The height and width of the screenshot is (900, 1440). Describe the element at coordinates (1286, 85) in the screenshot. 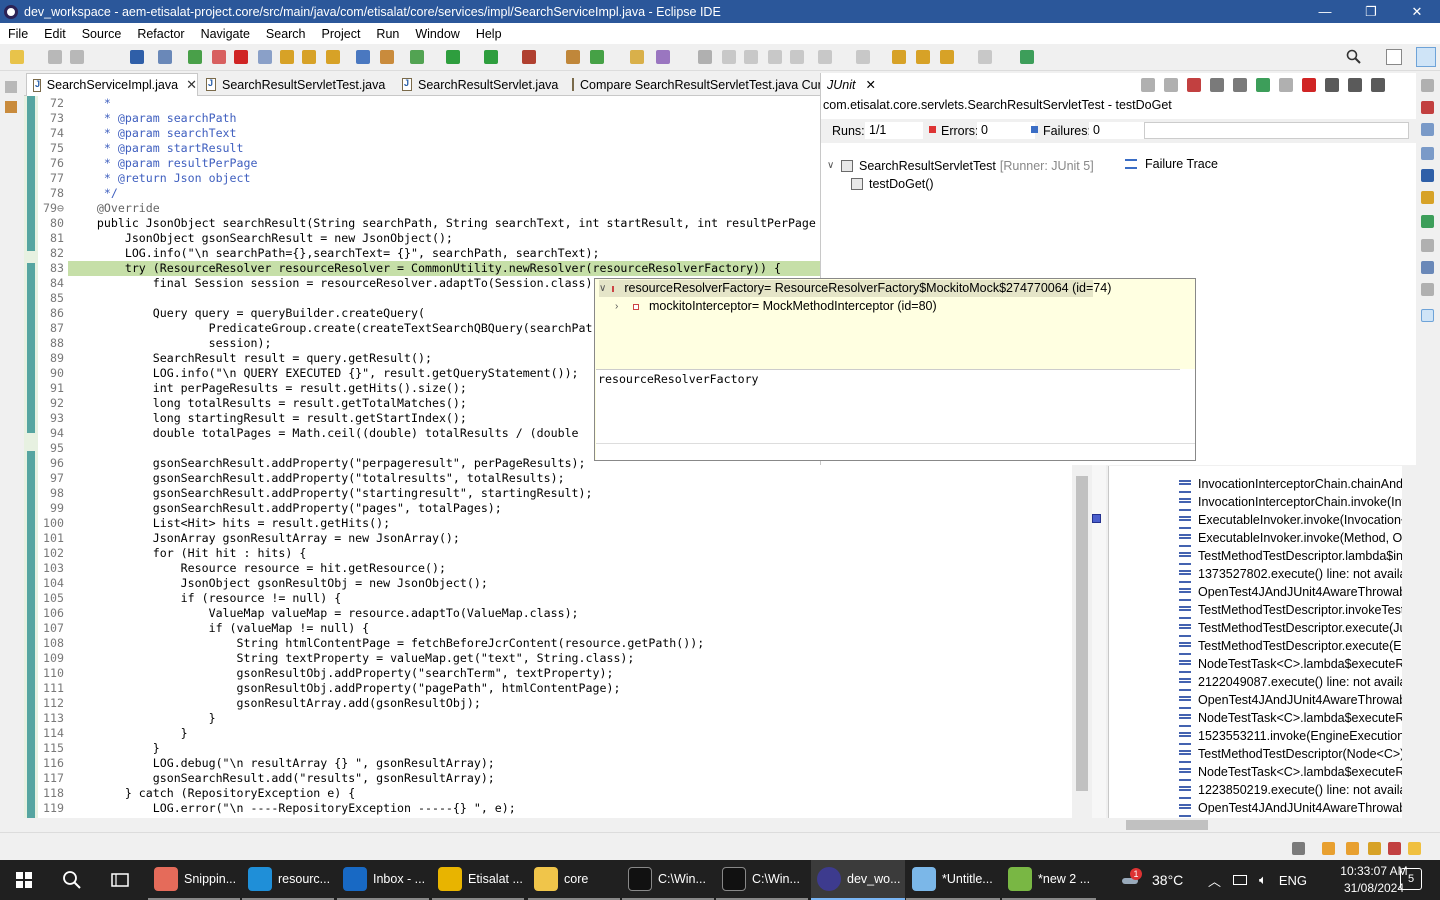

I see `rerun-failed-first-icon` at that location.